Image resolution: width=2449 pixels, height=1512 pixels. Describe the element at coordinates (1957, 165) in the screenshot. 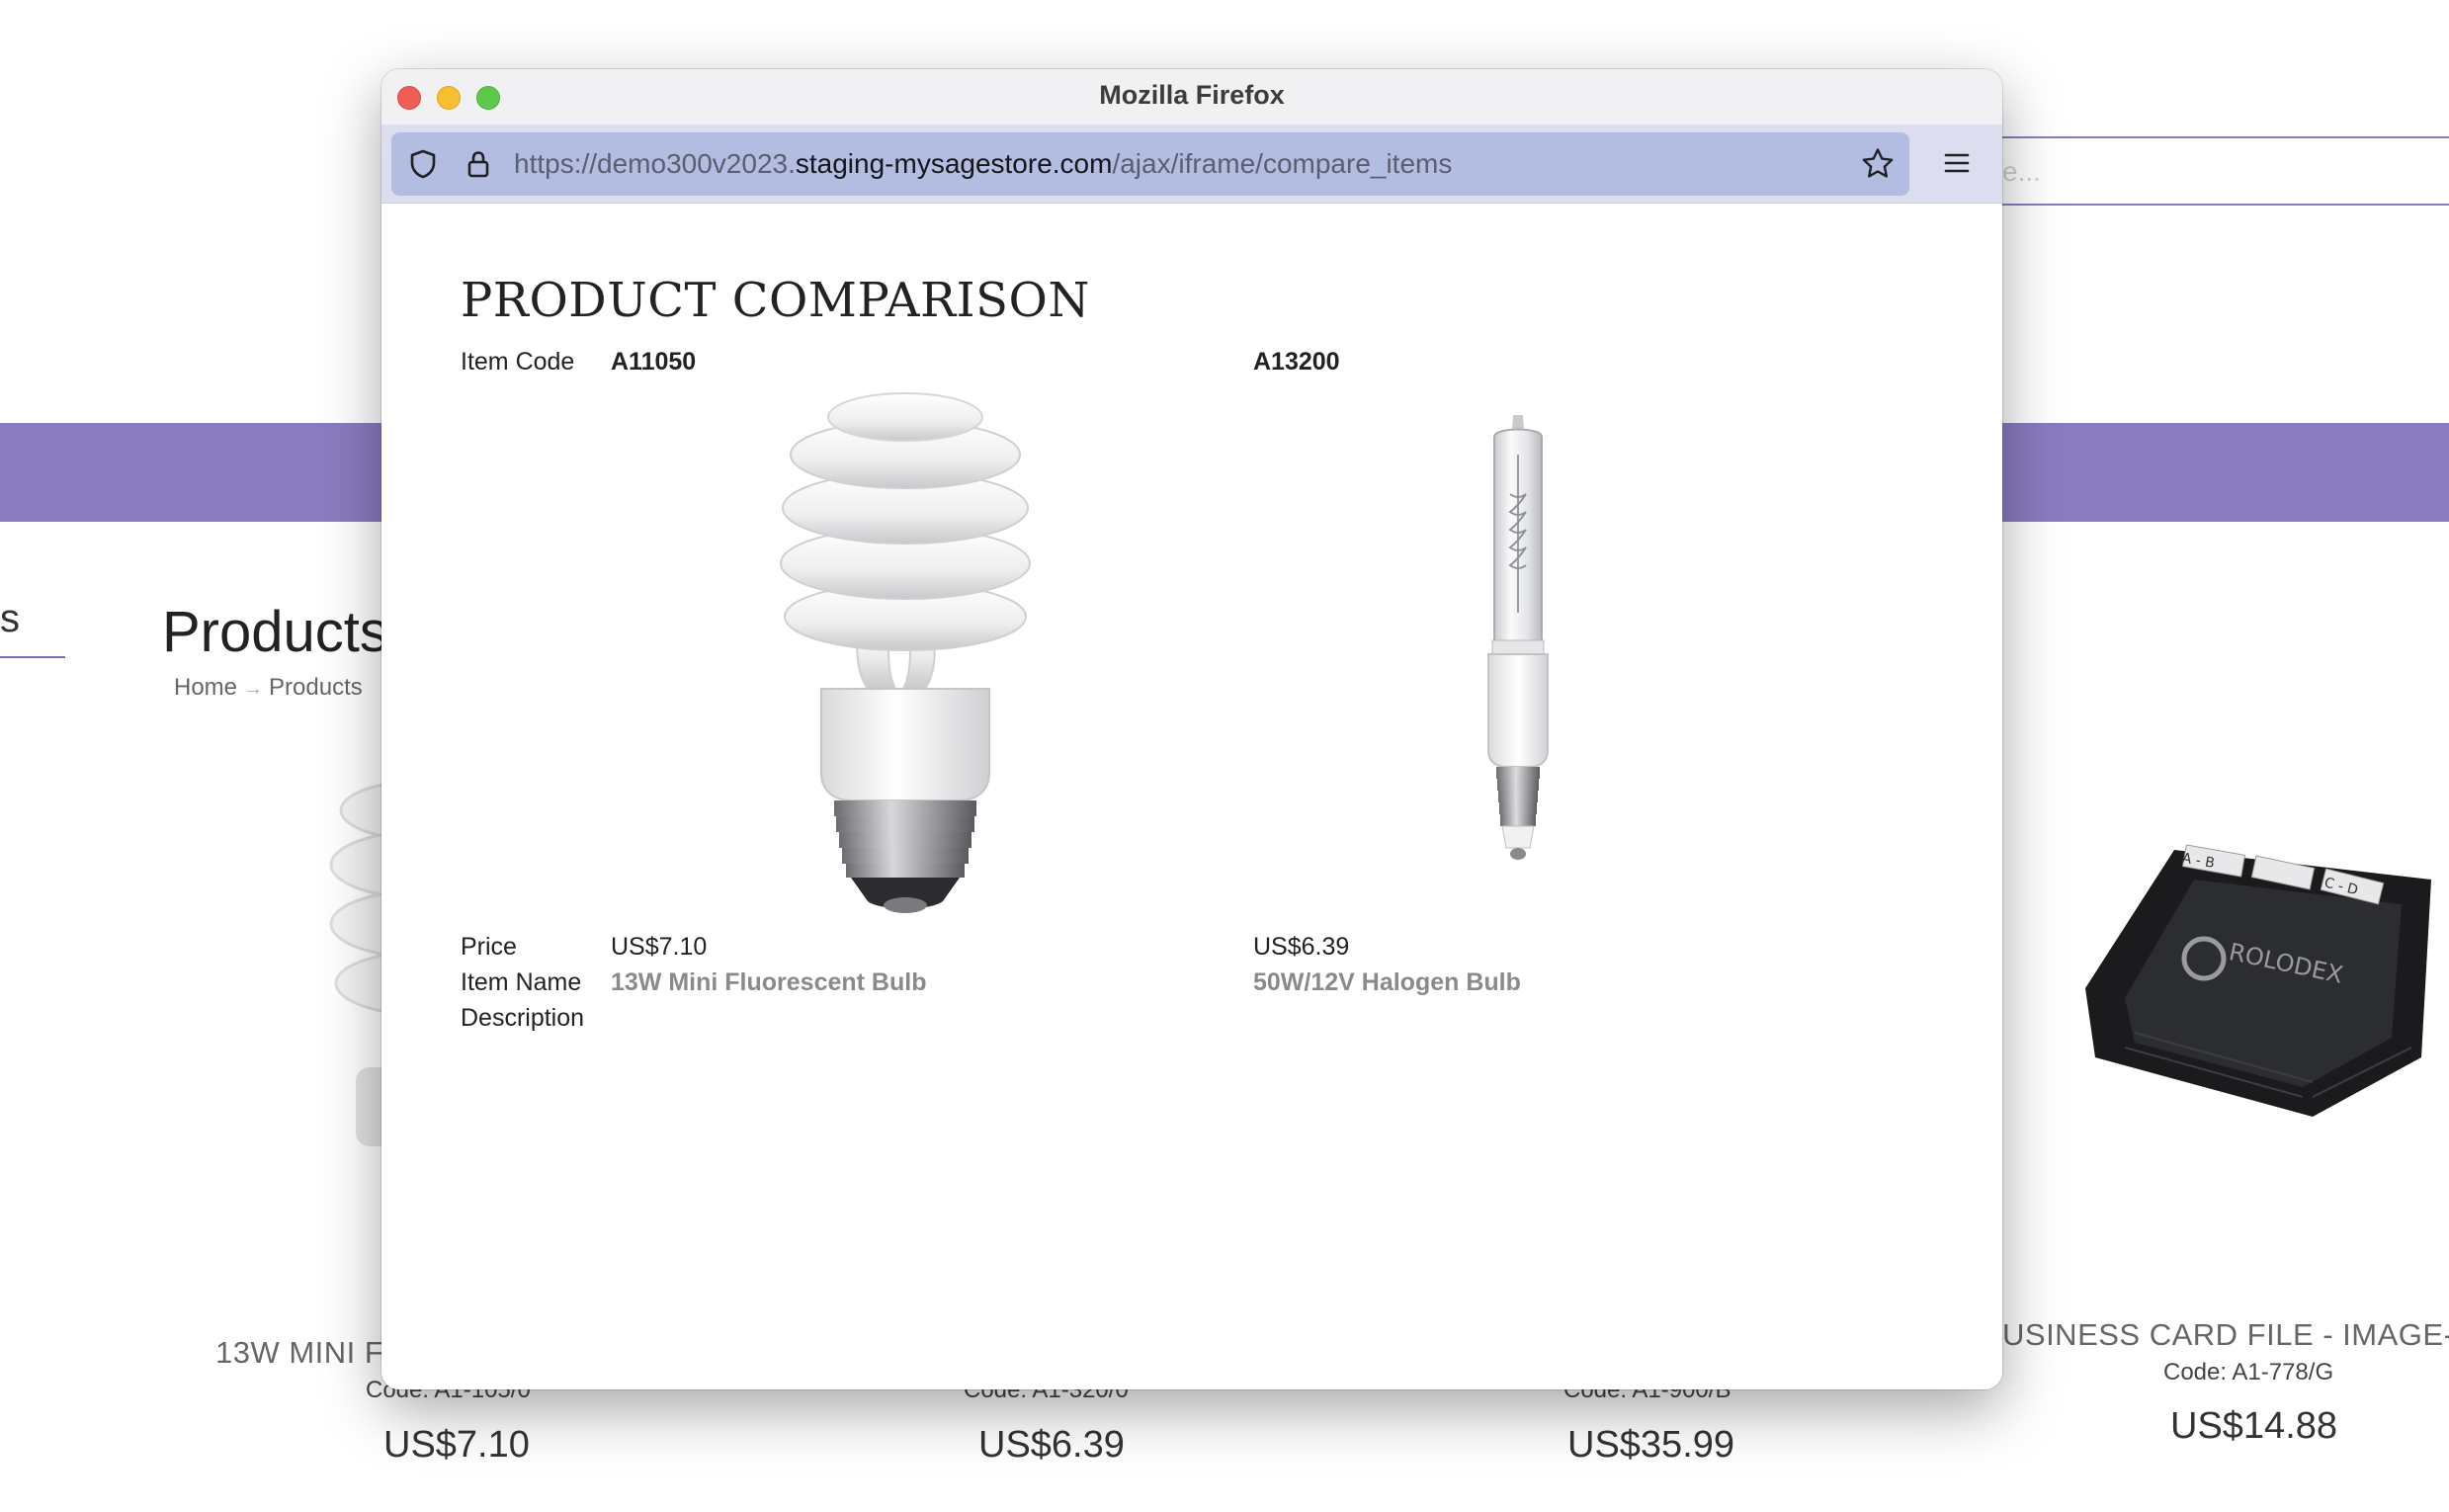

I see `menu-icon` at that location.